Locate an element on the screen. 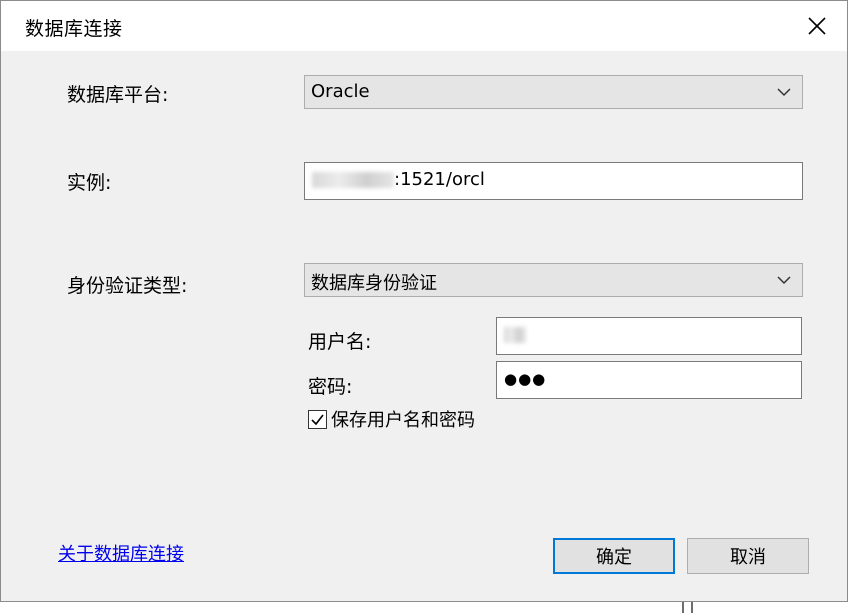 The width and height of the screenshot is (850, 613). redacted-host is located at coordinates (353, 180).